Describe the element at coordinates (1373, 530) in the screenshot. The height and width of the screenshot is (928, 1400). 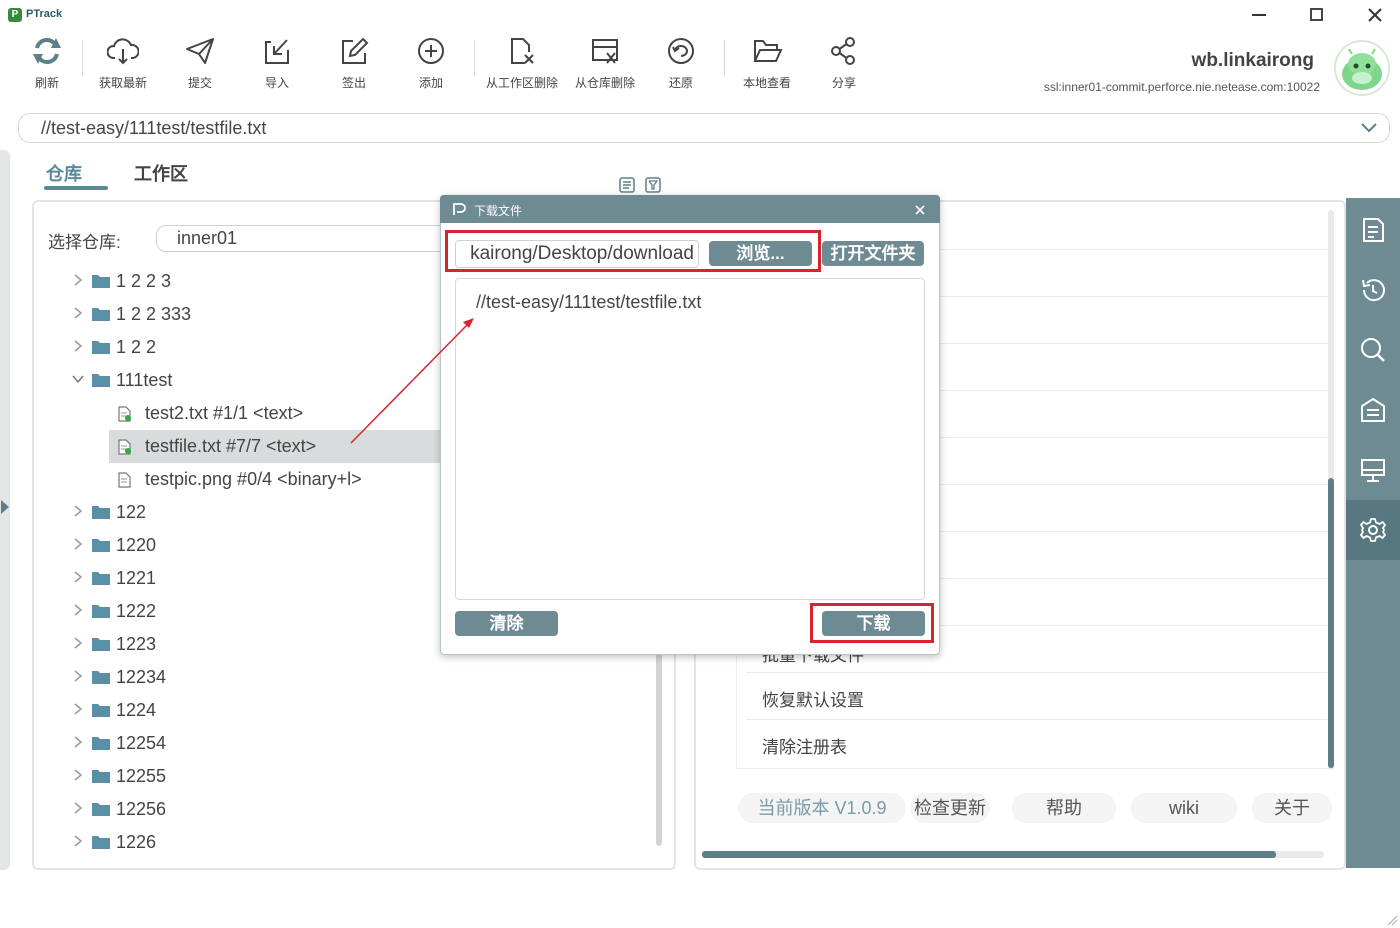
I see `sidebar-item-settings` at that location.